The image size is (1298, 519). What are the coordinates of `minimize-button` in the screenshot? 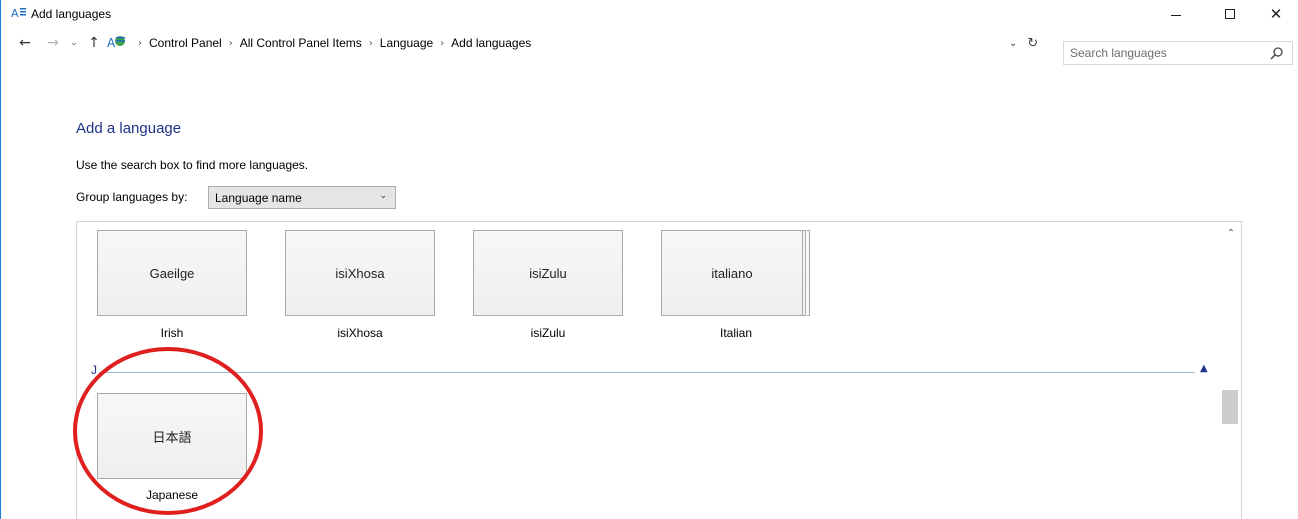 It's located at (1176, 14).